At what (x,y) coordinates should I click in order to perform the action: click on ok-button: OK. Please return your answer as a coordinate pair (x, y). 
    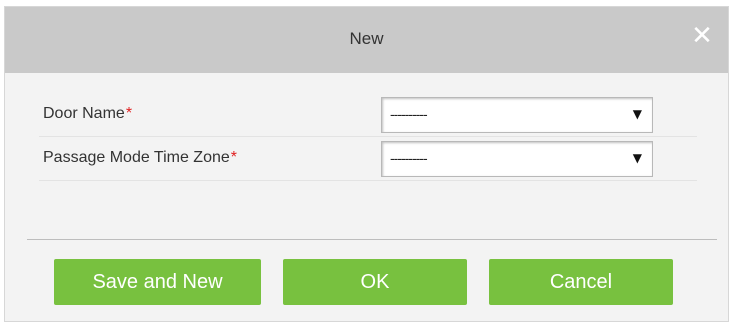
    Looking at the image, I should click on (375, 282).